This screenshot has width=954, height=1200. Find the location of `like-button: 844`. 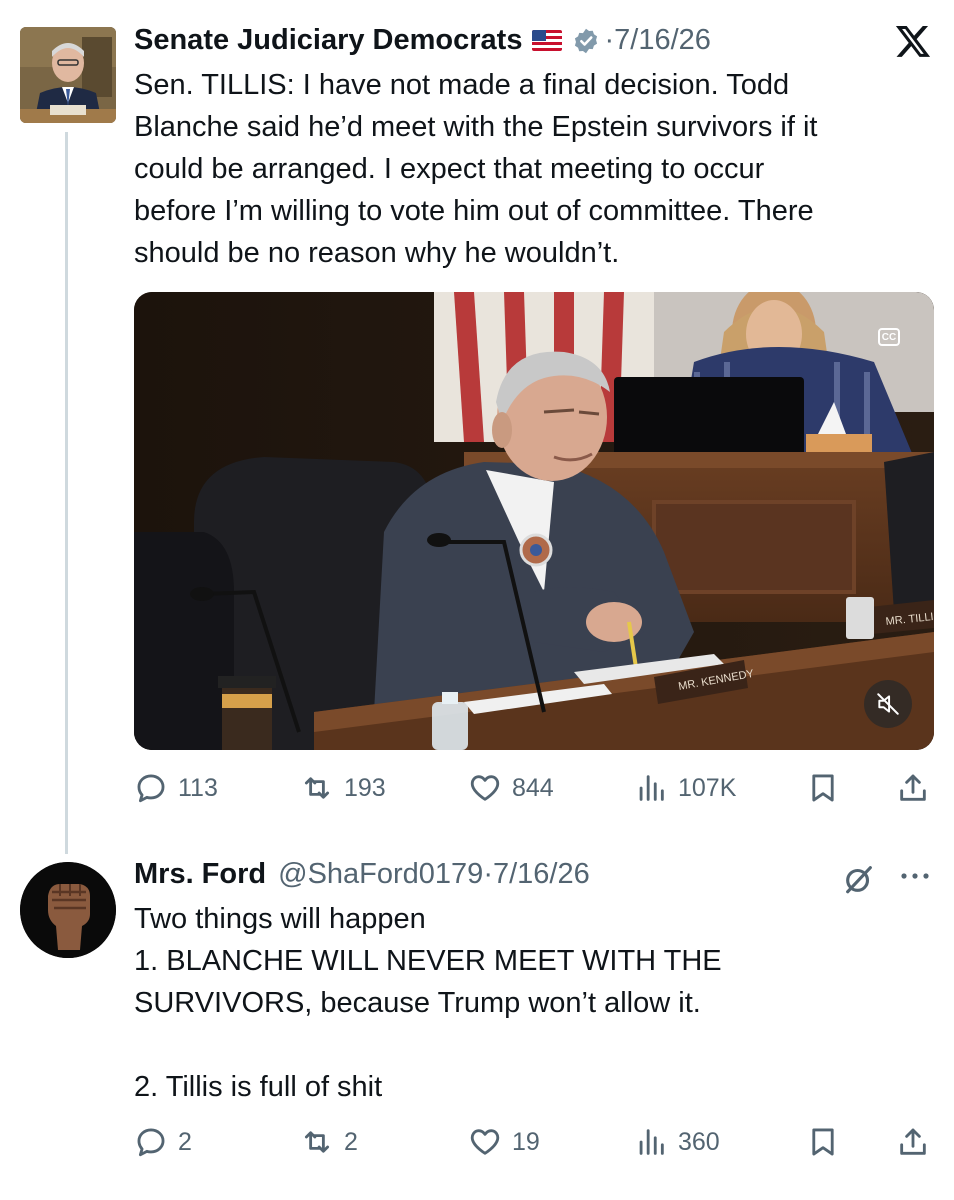

like-button: 844 is located at coordinates (511, 788).